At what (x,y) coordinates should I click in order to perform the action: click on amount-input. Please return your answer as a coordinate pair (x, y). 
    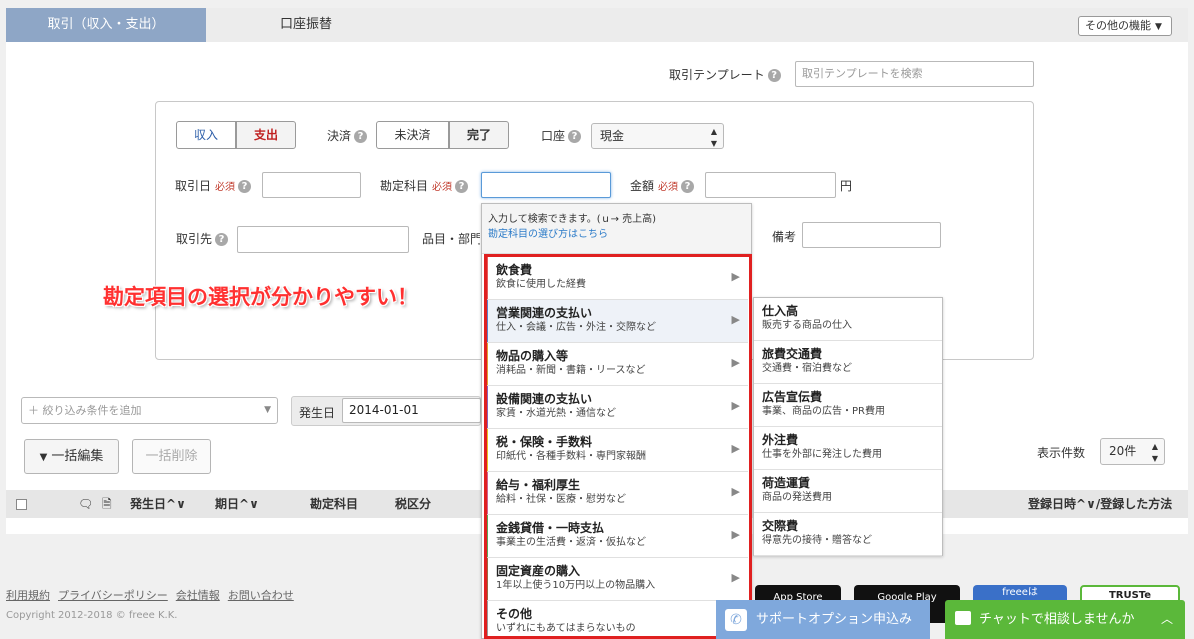
    Looking at the image, I should click on (770, 185).